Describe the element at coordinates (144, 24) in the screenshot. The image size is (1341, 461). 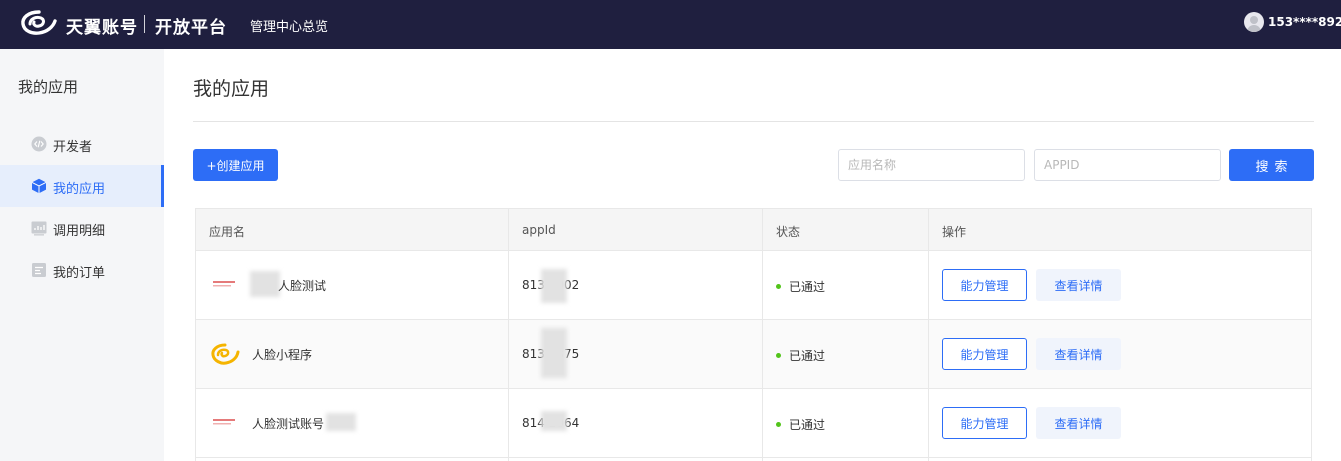
I see `brand-divider` at that location.